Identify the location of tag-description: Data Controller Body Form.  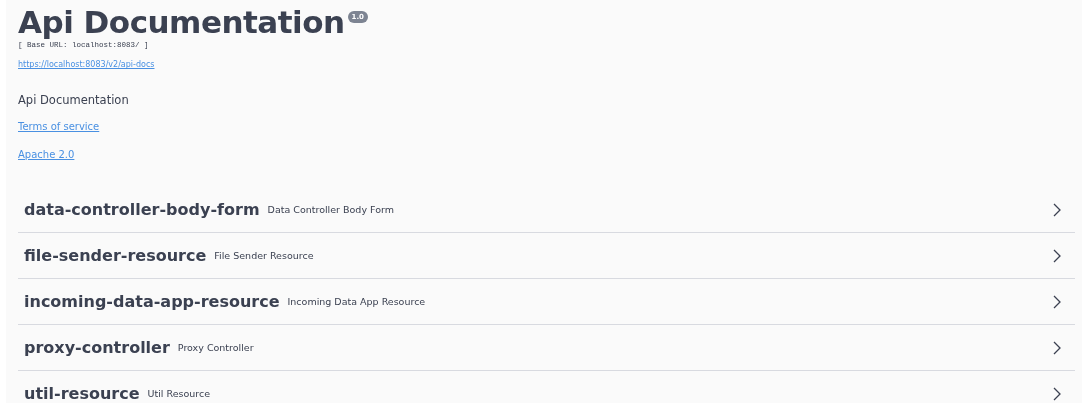
(330, 209).